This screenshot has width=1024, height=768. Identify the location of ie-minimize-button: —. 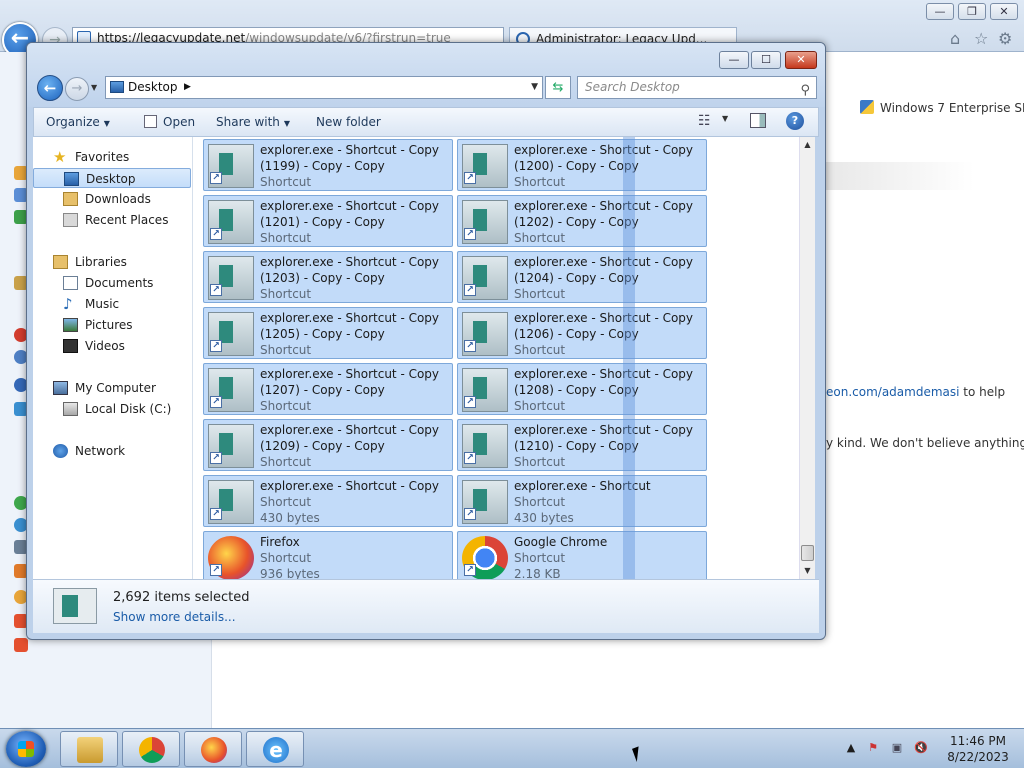
(940, 11).